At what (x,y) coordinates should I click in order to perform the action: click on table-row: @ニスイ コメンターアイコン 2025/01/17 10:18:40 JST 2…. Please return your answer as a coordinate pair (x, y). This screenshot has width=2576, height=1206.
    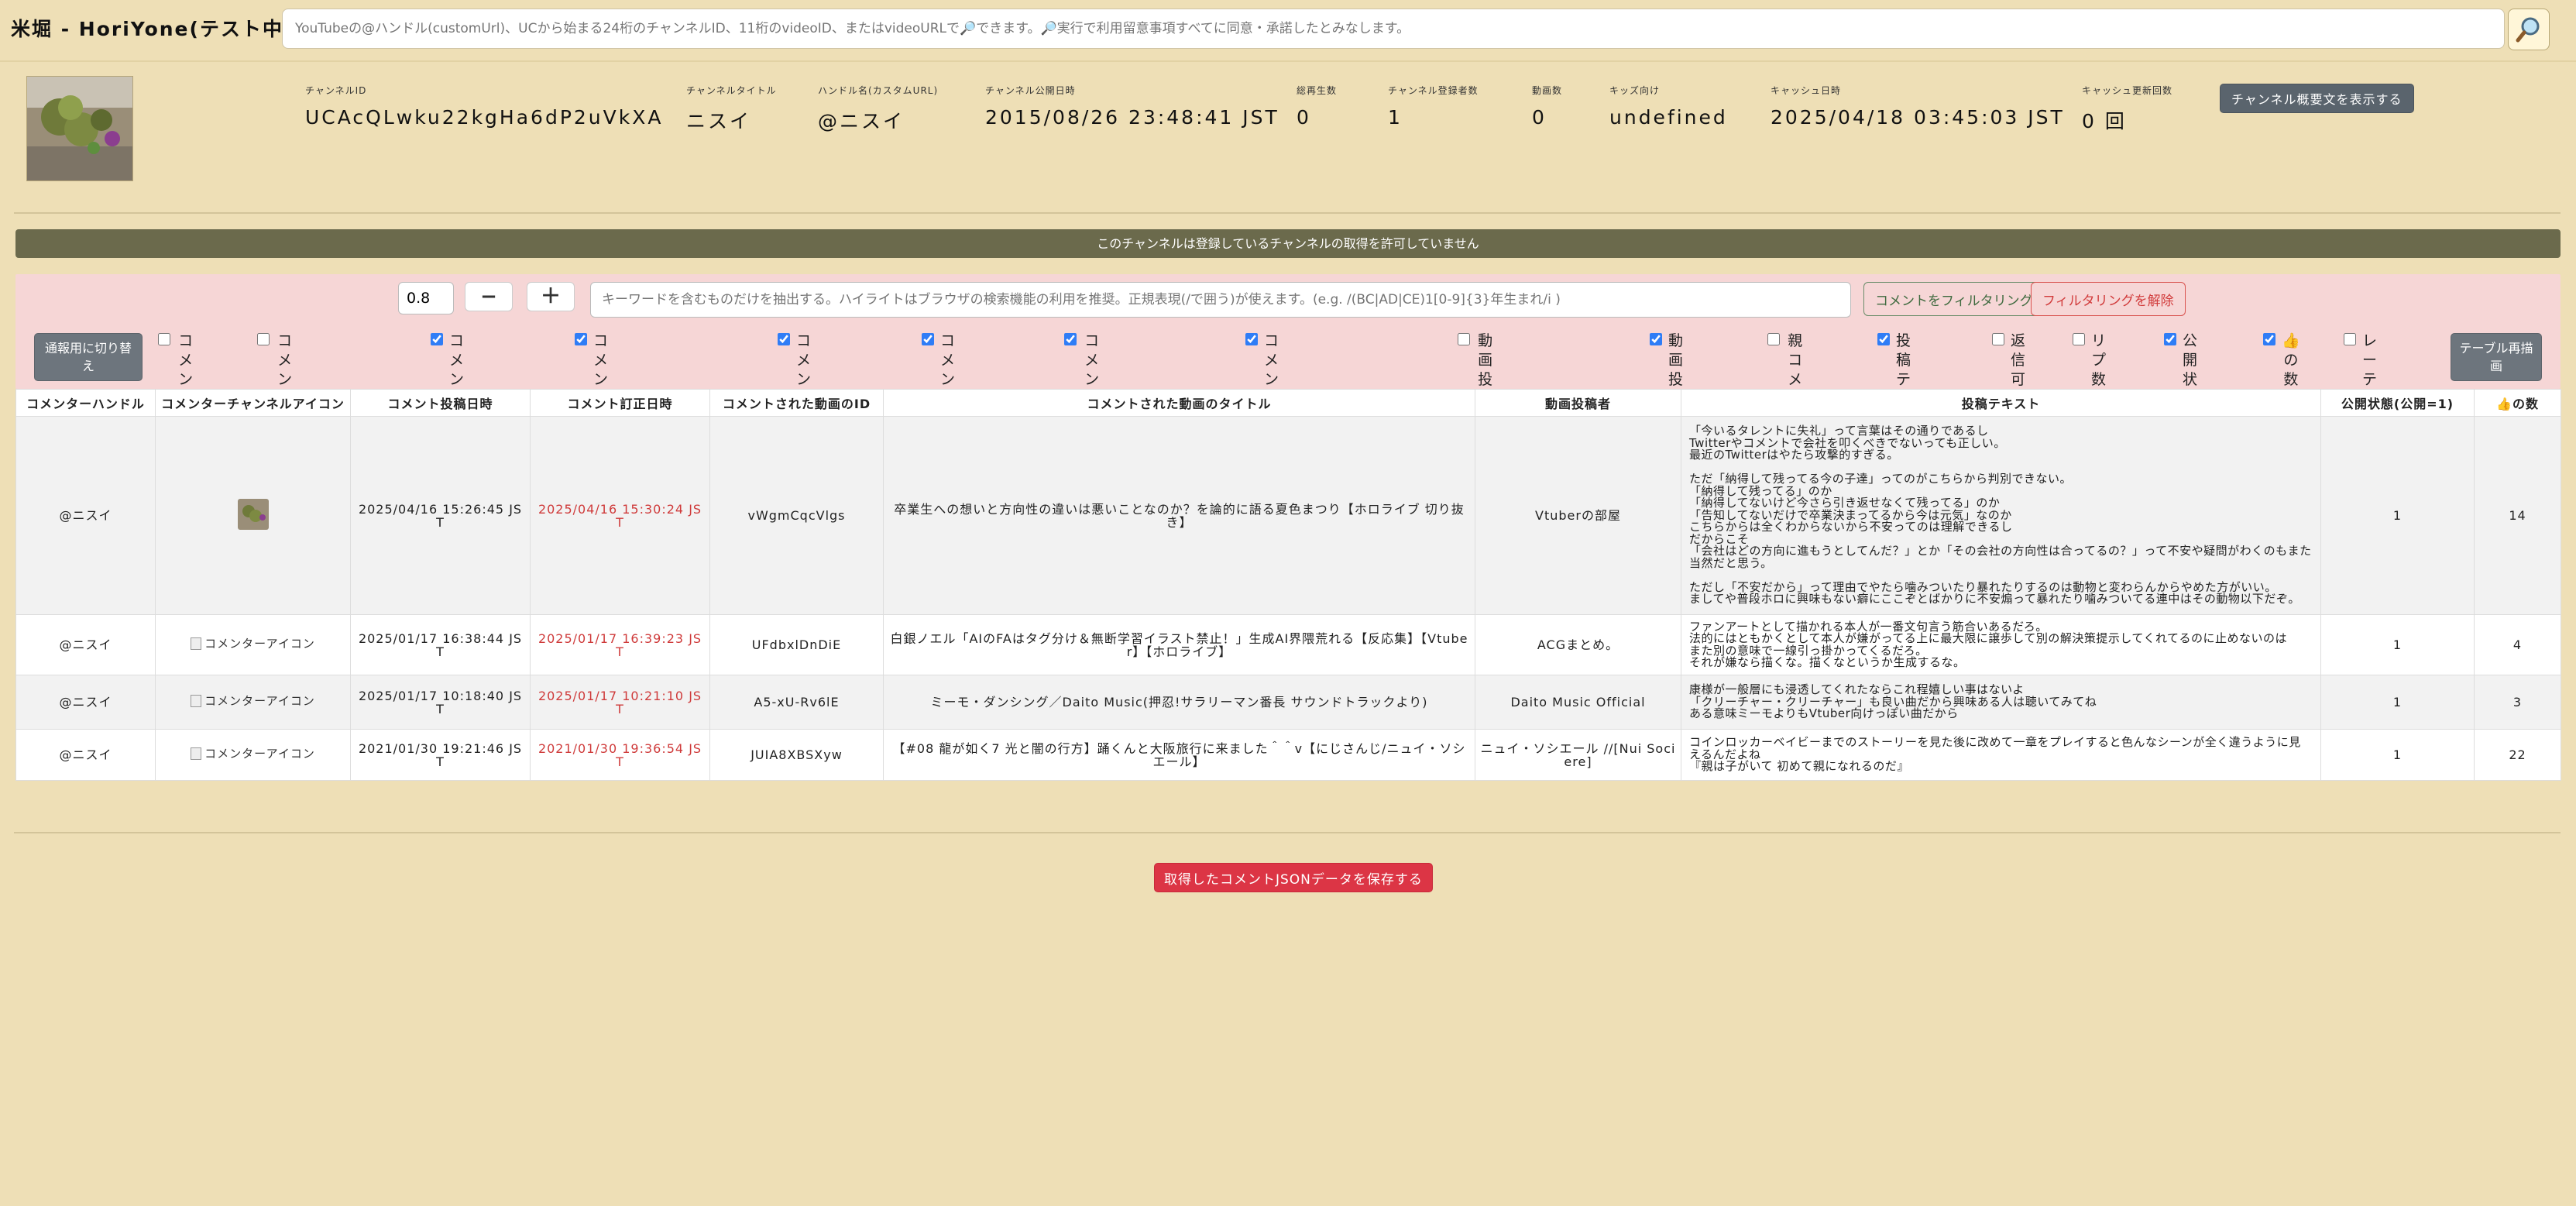
    Looking at the image, I should click on (1288, 702).